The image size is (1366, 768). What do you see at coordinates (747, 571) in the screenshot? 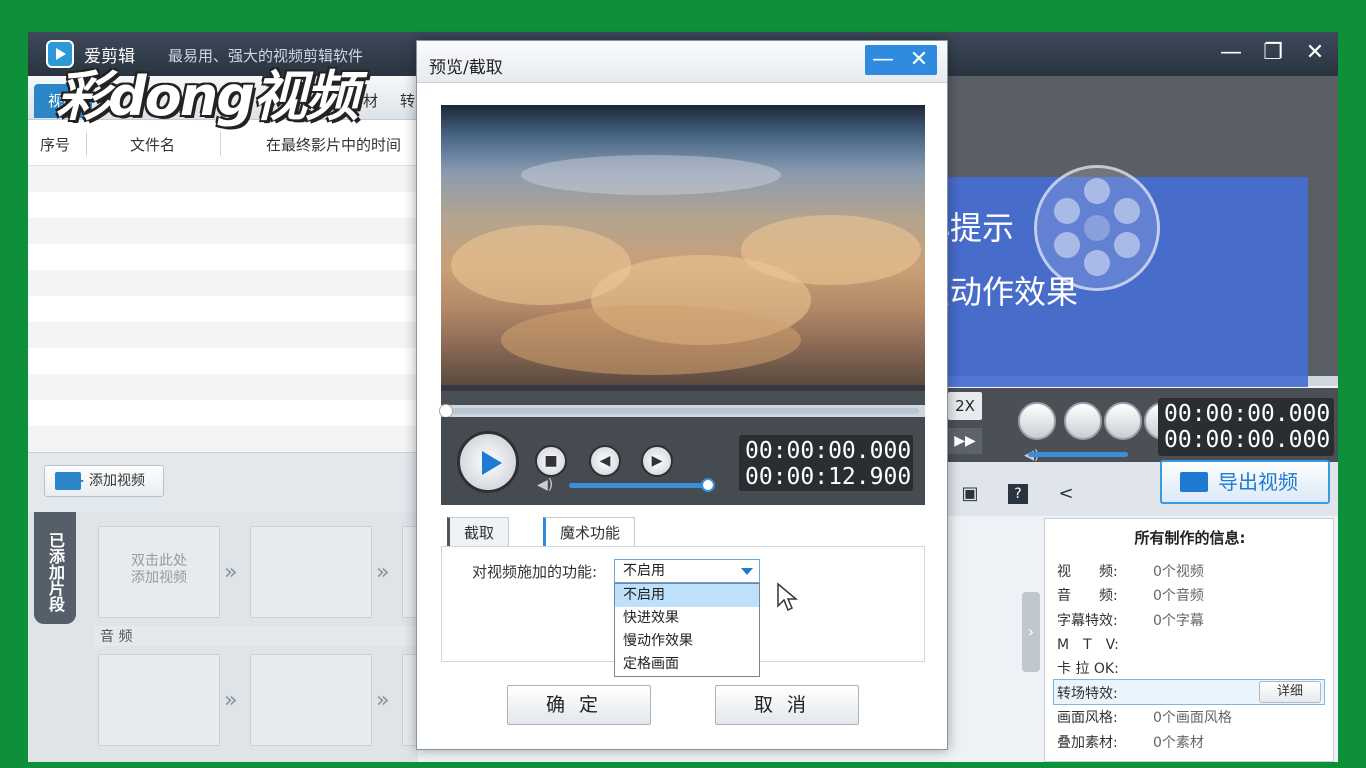
I see `chevron-down-icon` at bounding box center [747, 571].